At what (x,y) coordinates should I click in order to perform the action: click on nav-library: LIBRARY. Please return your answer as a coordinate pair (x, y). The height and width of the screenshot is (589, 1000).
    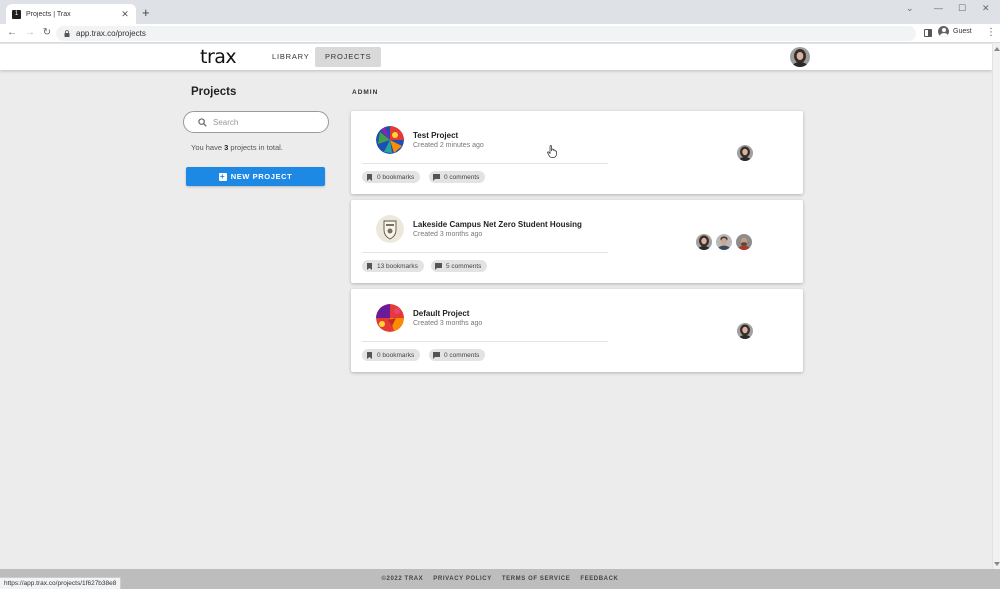
    Looking at the image, I should click on (291, 57).